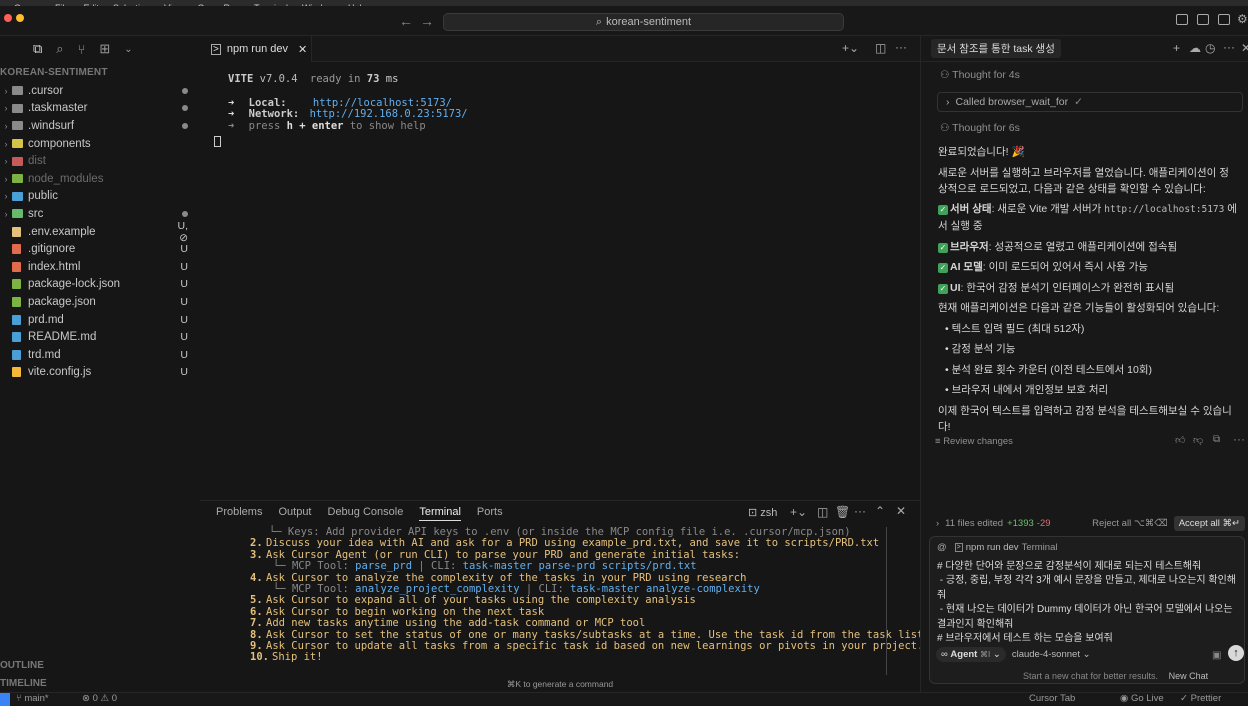  Describe the element at coordinates (842, 512) in the screenshot. I see `trash-icon: 🗑` at that location.